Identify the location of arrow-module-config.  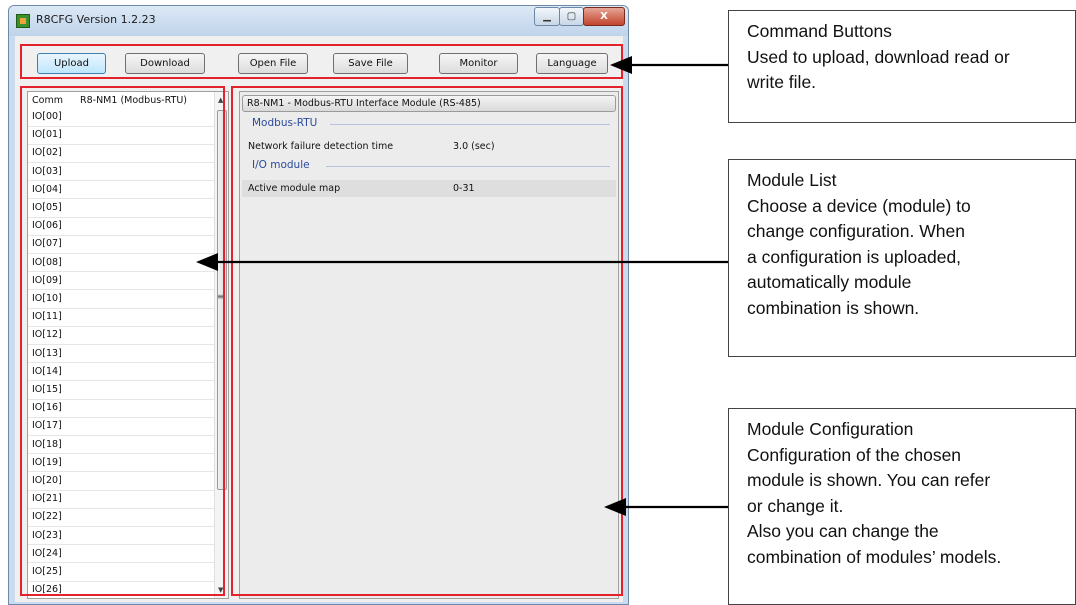
(666, 507).